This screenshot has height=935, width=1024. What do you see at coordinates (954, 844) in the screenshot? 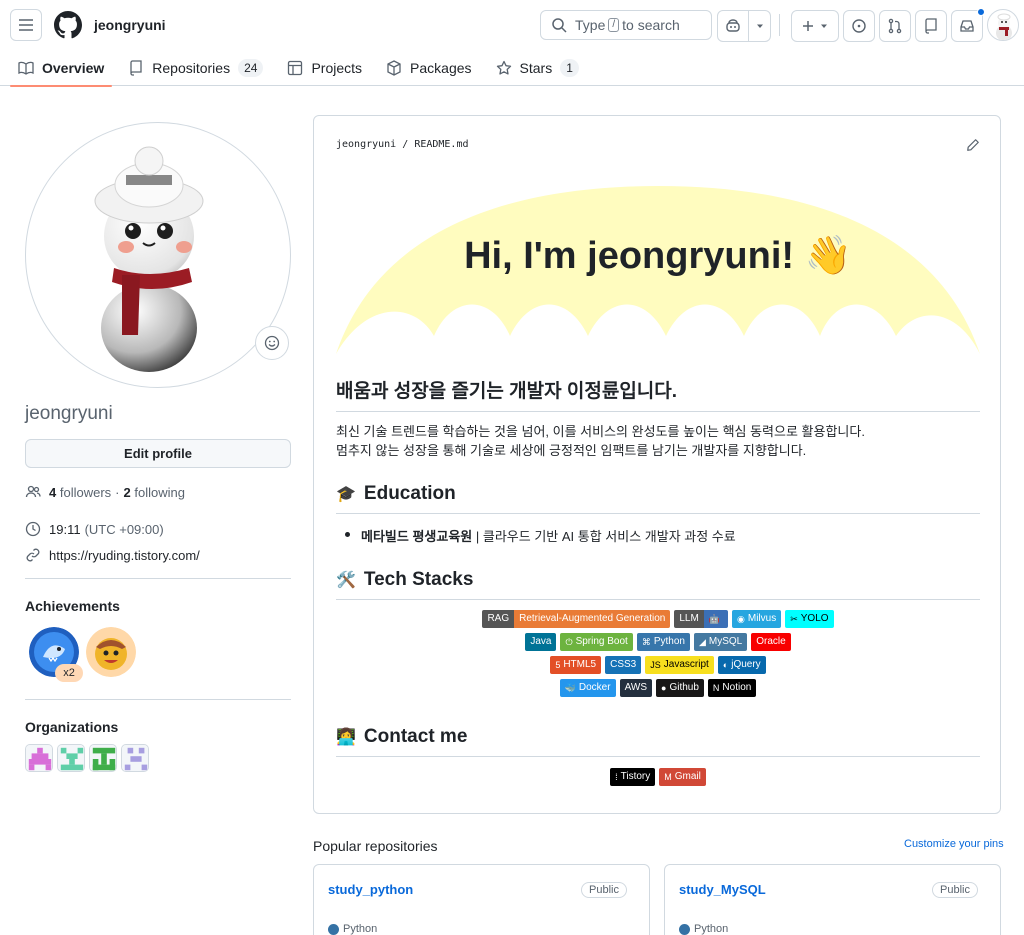
I see `customize-pins-link: Customize your pins` at bounding box center [954, 844].